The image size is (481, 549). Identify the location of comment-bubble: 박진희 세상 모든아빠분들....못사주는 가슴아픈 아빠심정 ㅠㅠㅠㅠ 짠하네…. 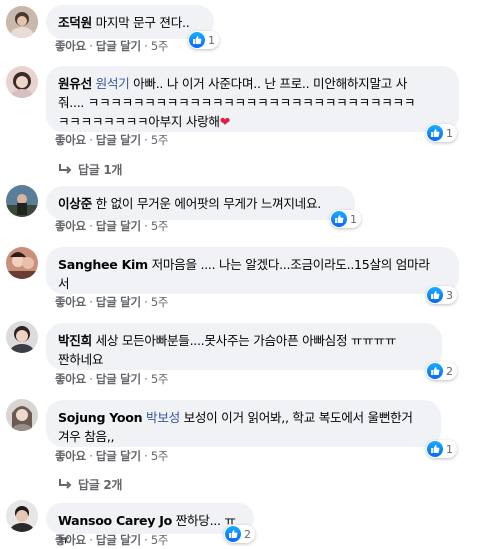
(244, 346).